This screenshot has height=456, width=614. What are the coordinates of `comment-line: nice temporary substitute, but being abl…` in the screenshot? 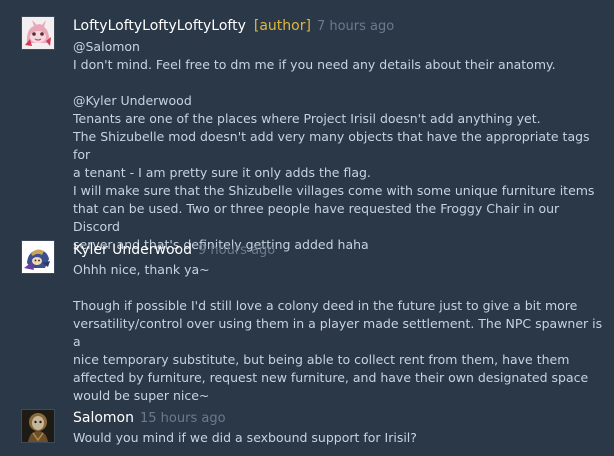 It's located at (321, 359).